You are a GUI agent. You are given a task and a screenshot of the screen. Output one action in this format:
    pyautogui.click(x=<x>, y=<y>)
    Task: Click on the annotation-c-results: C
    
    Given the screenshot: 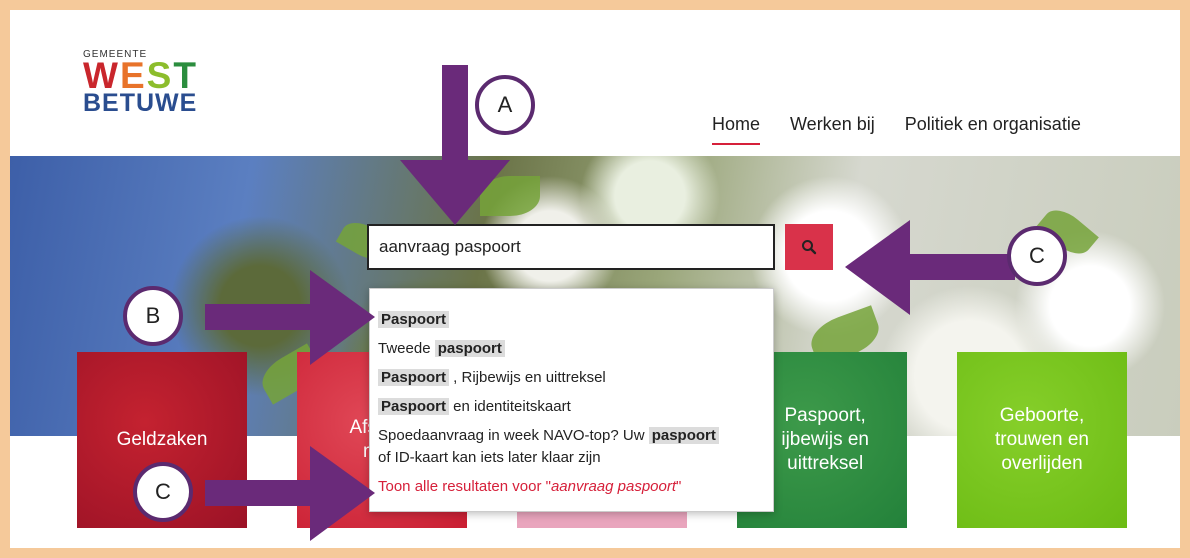 What is the action you would take?
    pyautogui.click(x=163, y=492)
    